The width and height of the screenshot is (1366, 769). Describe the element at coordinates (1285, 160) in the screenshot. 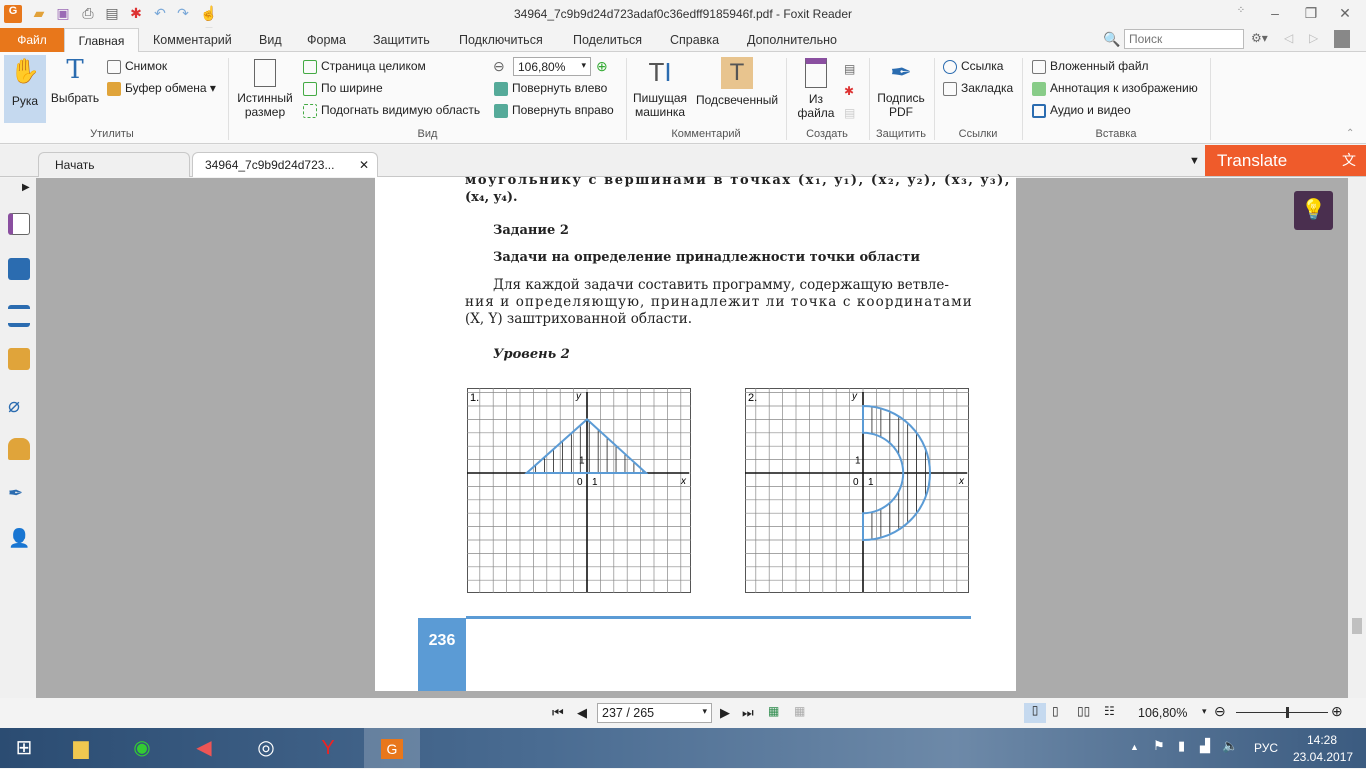

I see `translate-button: Translate 文` at that location.